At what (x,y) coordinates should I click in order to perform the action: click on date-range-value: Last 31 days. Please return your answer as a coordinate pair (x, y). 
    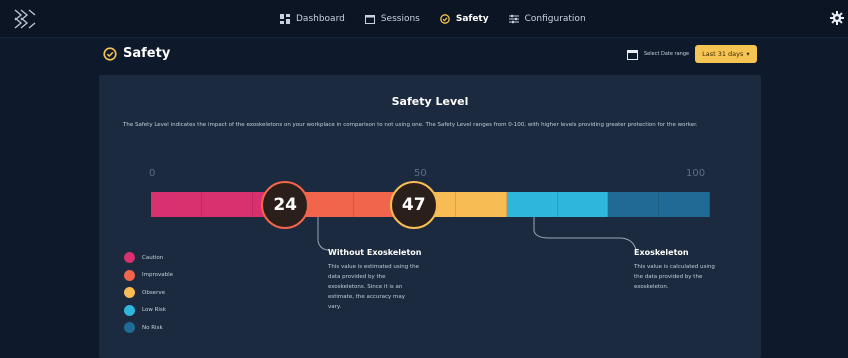
    Looking at the image, I should click on (723, 54).